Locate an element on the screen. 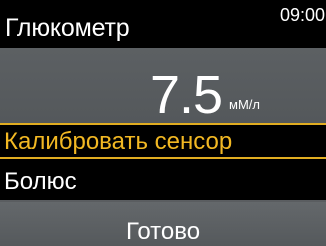  menu-item-calibrate-sensor: Калибровать сенсор is located at coordinates (163, 141).